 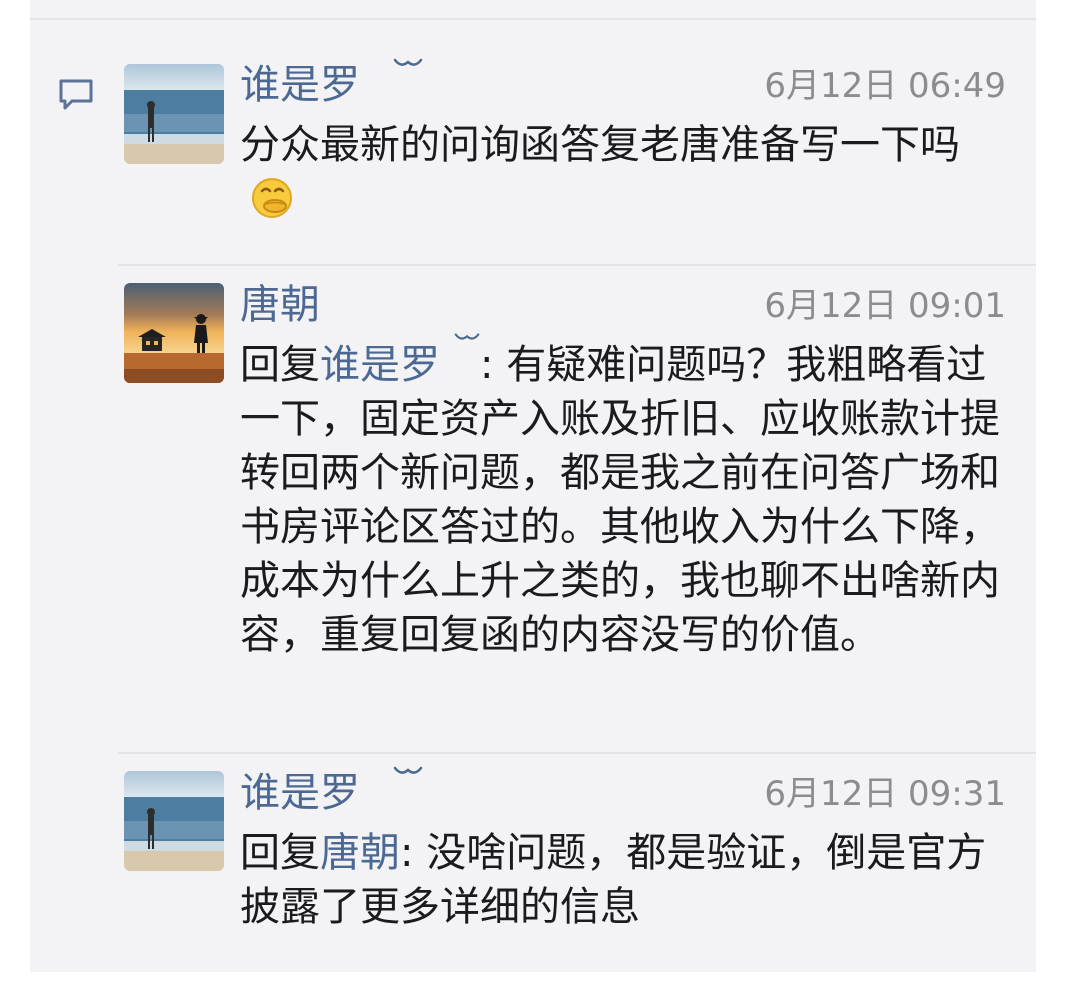 I want to click on reply-to-name: 唐朝, so click(x=360, y=853).